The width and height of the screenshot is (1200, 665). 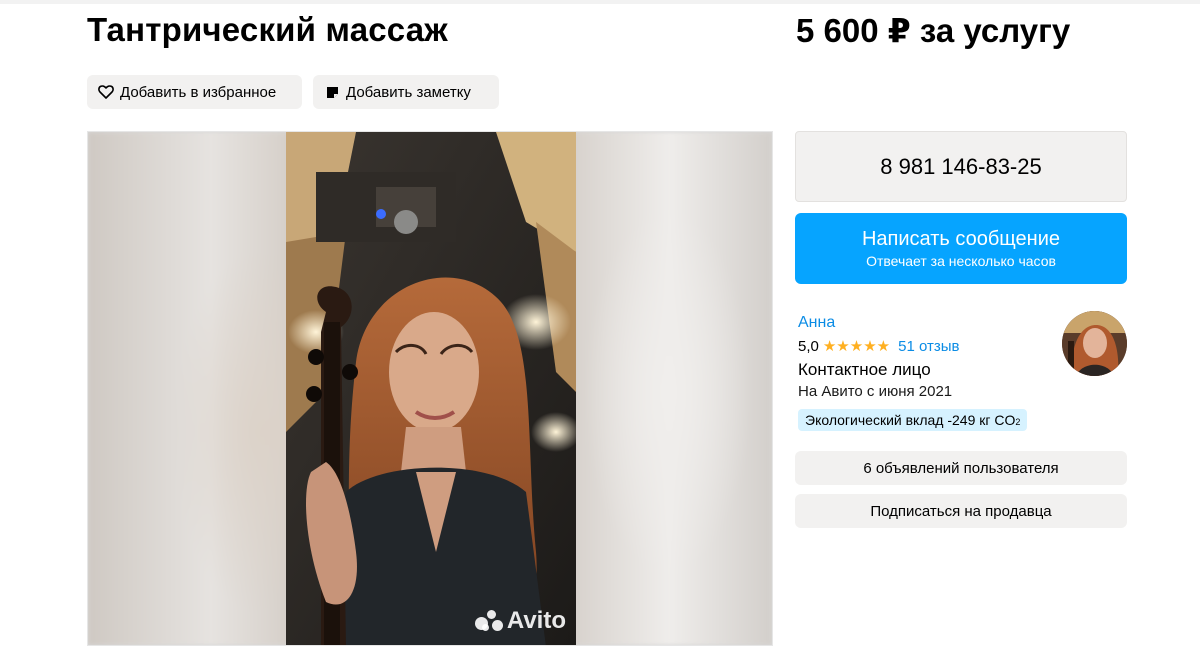 What do you see at coordinates (808, 346) in the screenshot?
I see `rating-value: 5,0` at bounding box center [808, 346].